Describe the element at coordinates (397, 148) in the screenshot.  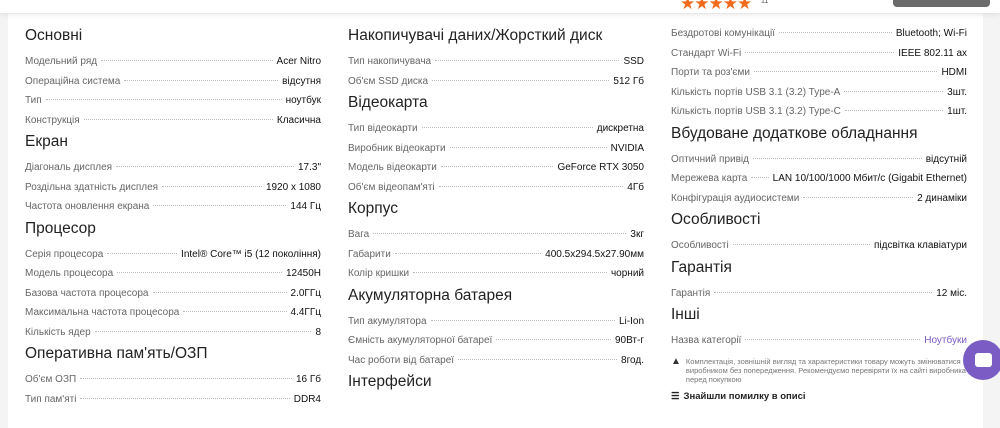
I see `spec-label: Виробник відеокарти` at that location.